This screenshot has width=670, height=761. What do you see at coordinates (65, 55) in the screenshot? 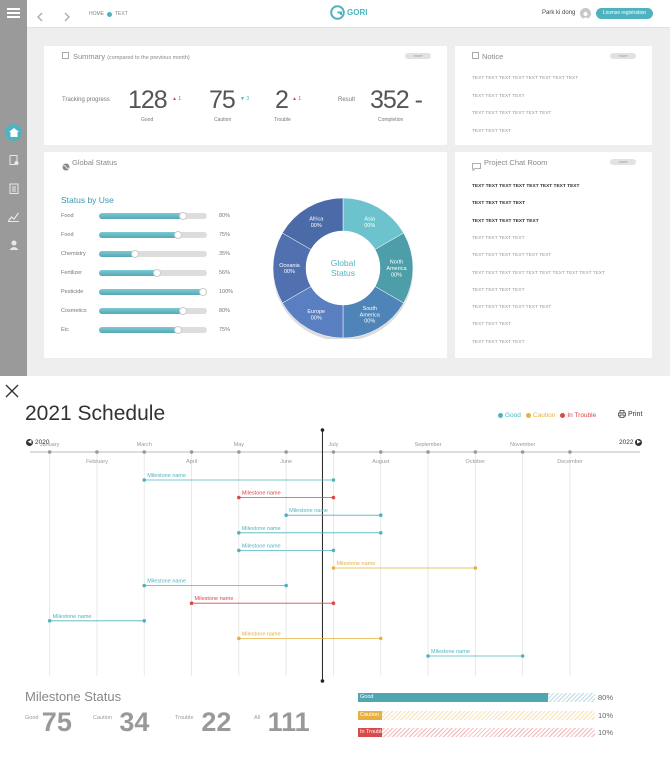
I see `summary-icon` at bounding box center [65, 55].